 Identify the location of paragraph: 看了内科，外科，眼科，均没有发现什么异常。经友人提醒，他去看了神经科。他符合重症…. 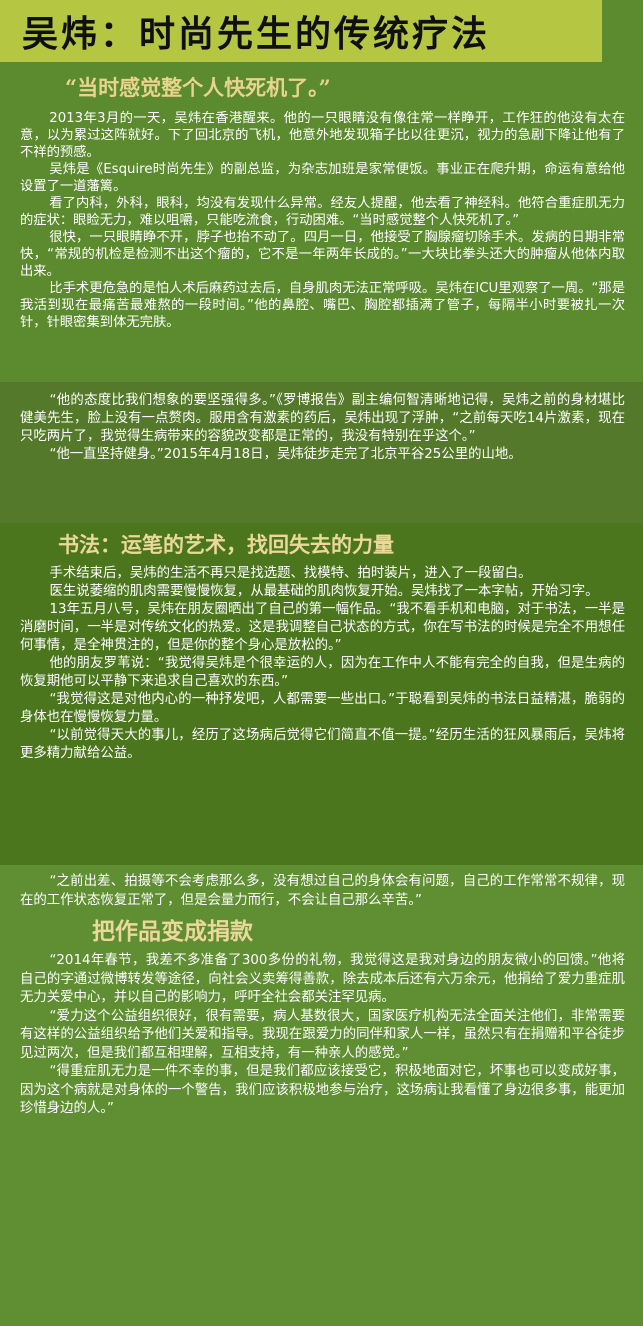
(322, 212).